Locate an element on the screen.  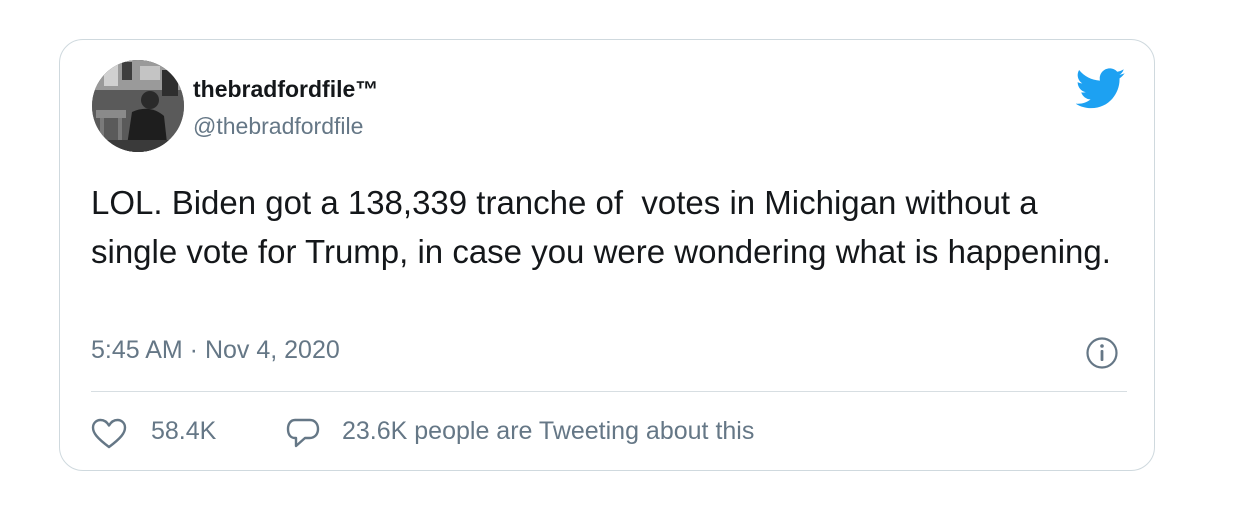
user-handle: @thebradfordfile is located at coordinates (278, 126).